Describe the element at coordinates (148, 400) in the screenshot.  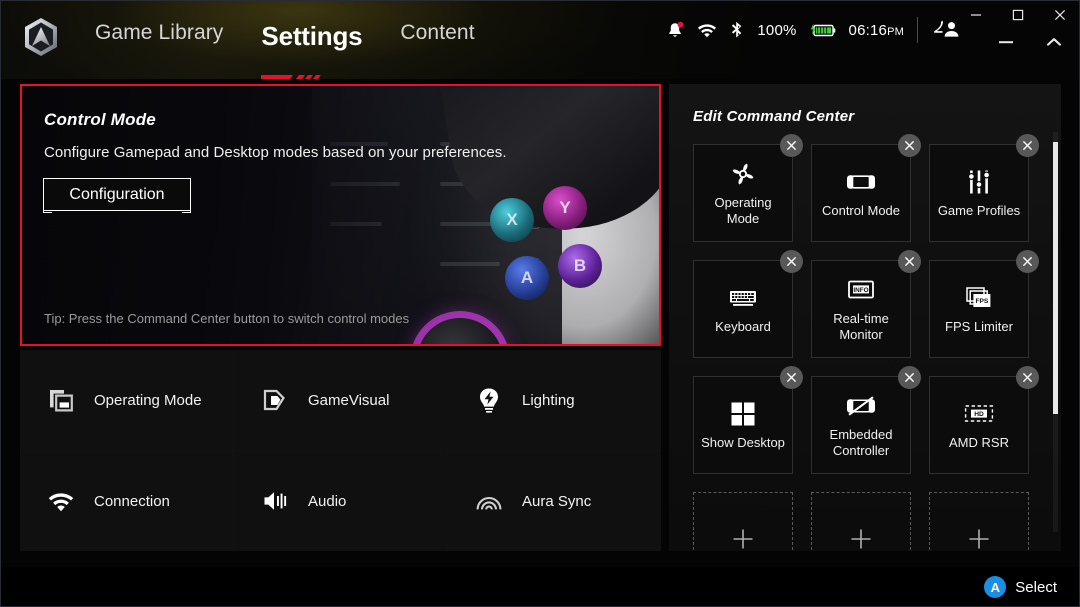
I see `settings-tile-label: Operating Mode` at that location.